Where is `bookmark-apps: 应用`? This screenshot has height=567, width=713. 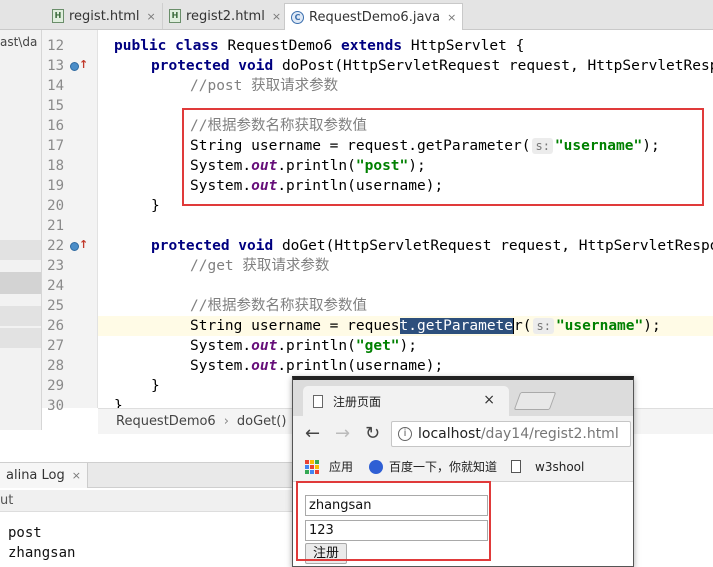
bookmark-apps: 应用 is located at coordinates (341, 466).